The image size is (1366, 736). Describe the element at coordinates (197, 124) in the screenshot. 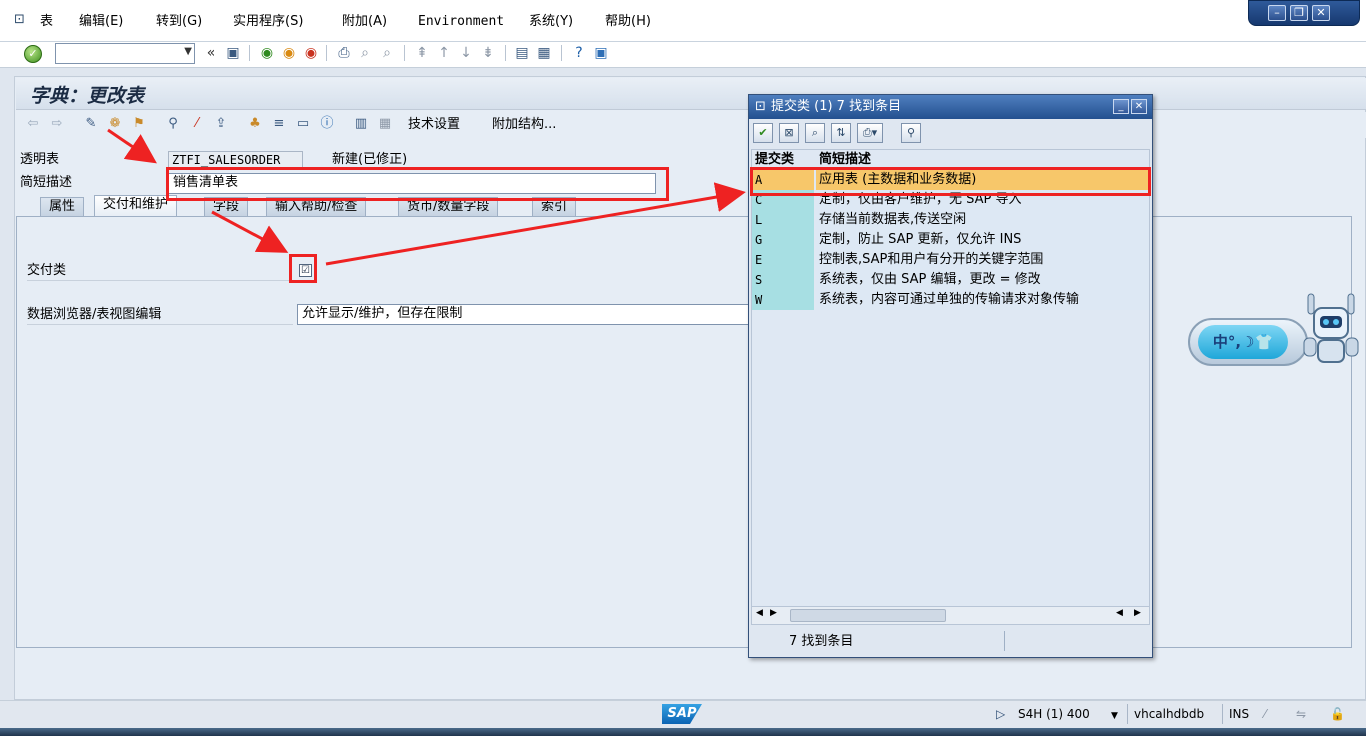

I see `object-list-icon: ⁄` at that location.